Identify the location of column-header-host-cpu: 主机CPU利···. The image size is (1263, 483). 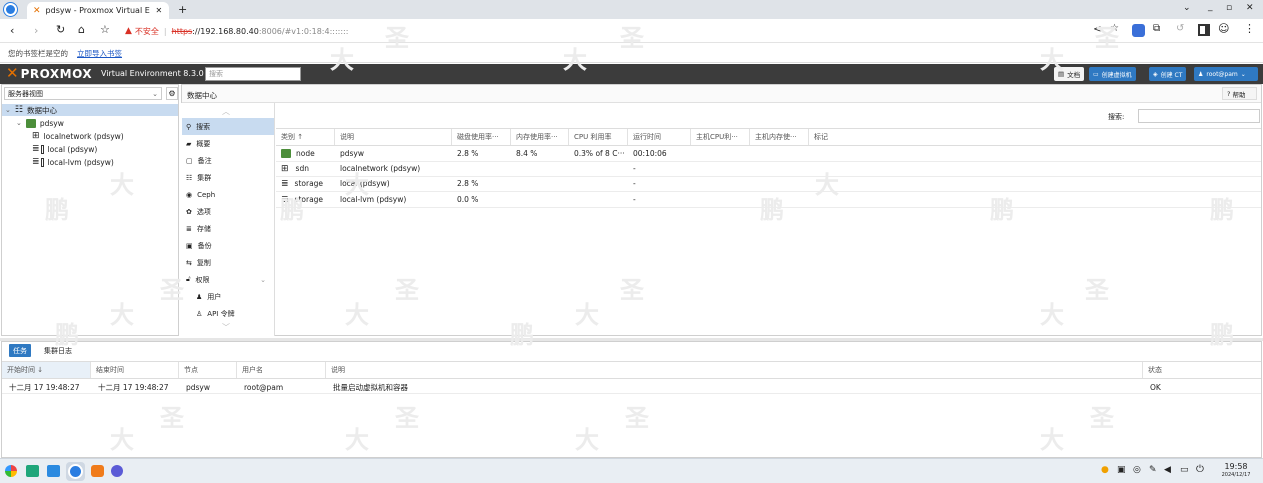
(720, 137).